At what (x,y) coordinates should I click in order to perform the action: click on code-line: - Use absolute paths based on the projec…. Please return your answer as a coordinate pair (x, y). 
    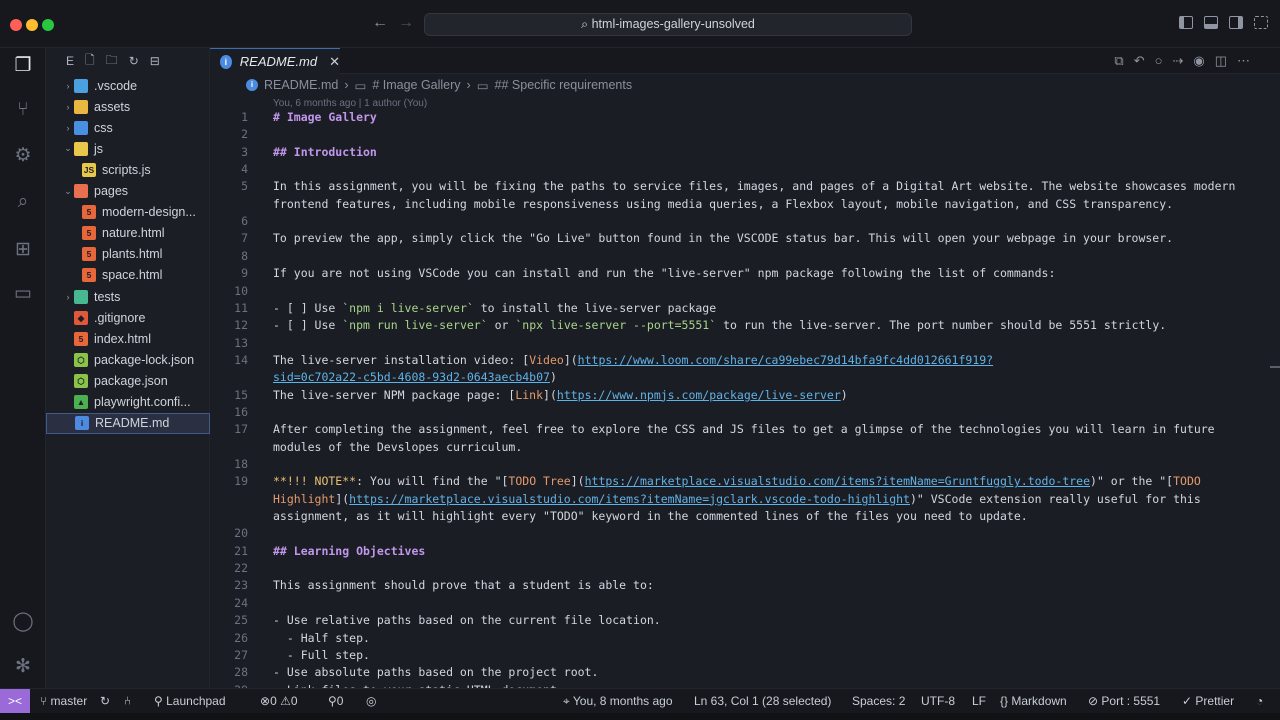
    Looking at the image, I should click on (435, 672).